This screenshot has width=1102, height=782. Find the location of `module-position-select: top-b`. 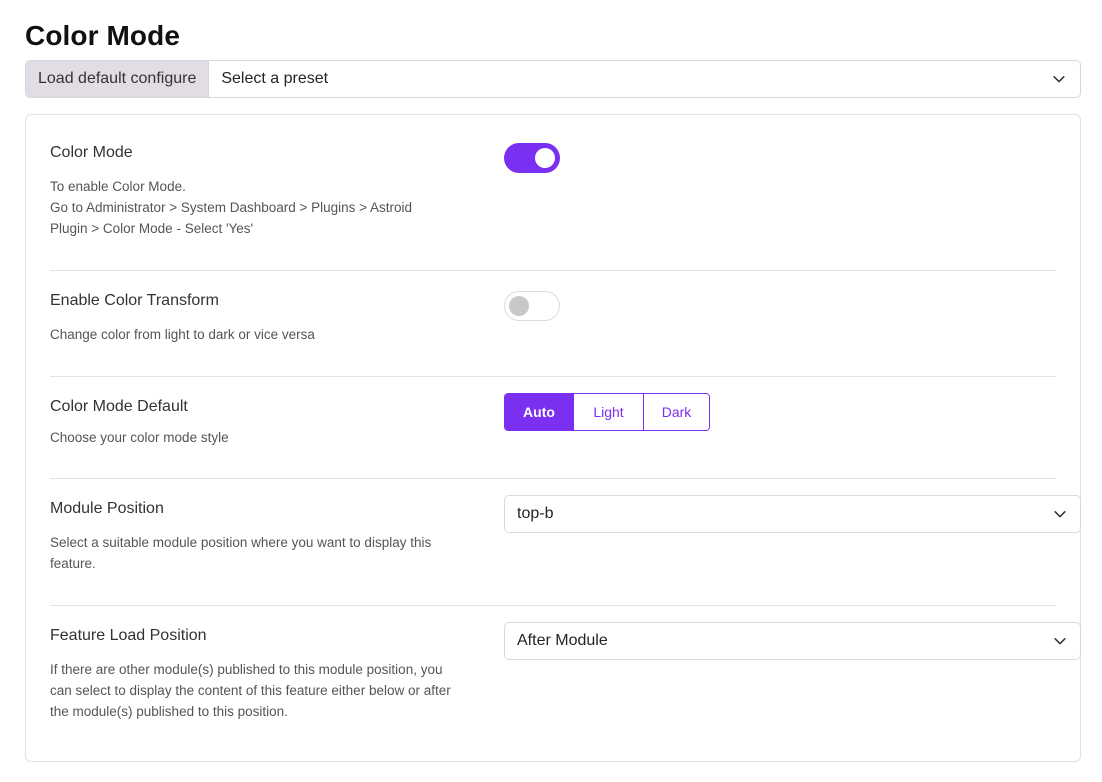

module-position-select: top-b is located at coordinates (792, 514).